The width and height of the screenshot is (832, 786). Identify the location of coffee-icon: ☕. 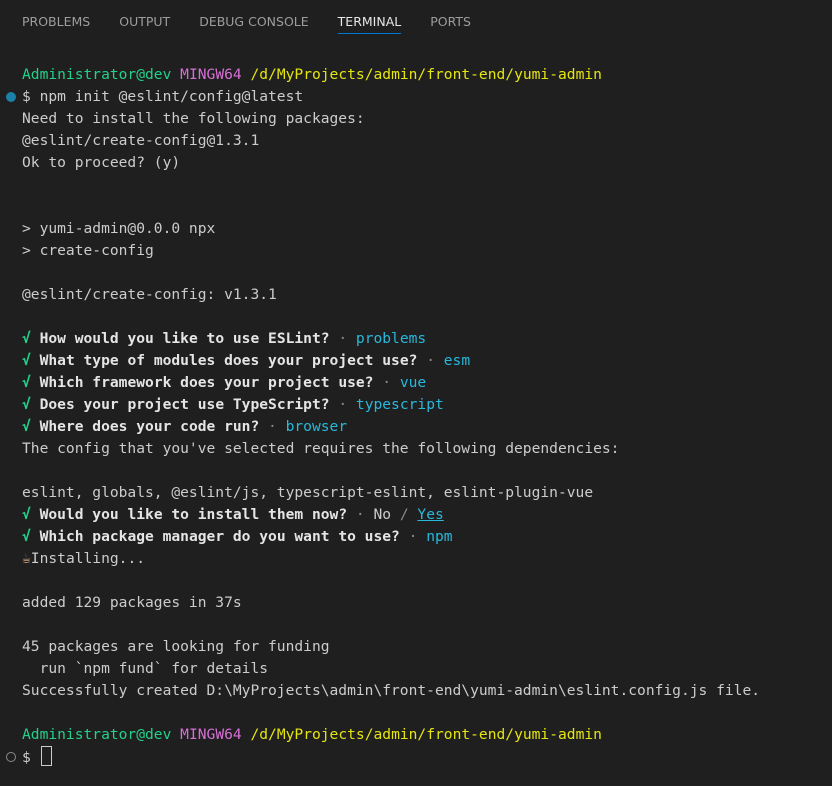
(26, 558).